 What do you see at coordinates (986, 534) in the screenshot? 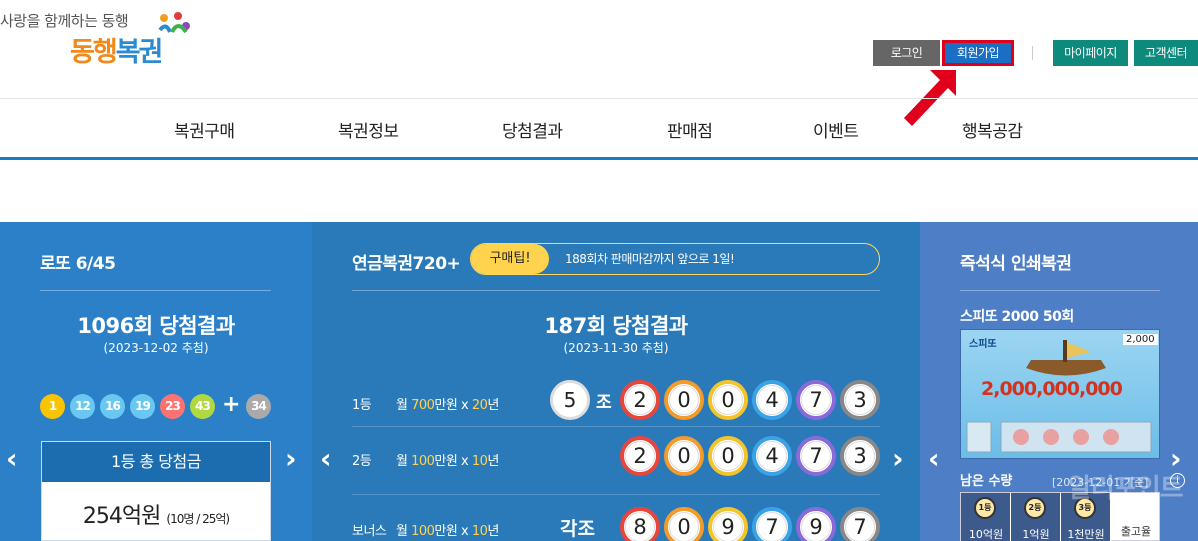
I see `tier-label: 10억원` at bounding box center [986, 534].